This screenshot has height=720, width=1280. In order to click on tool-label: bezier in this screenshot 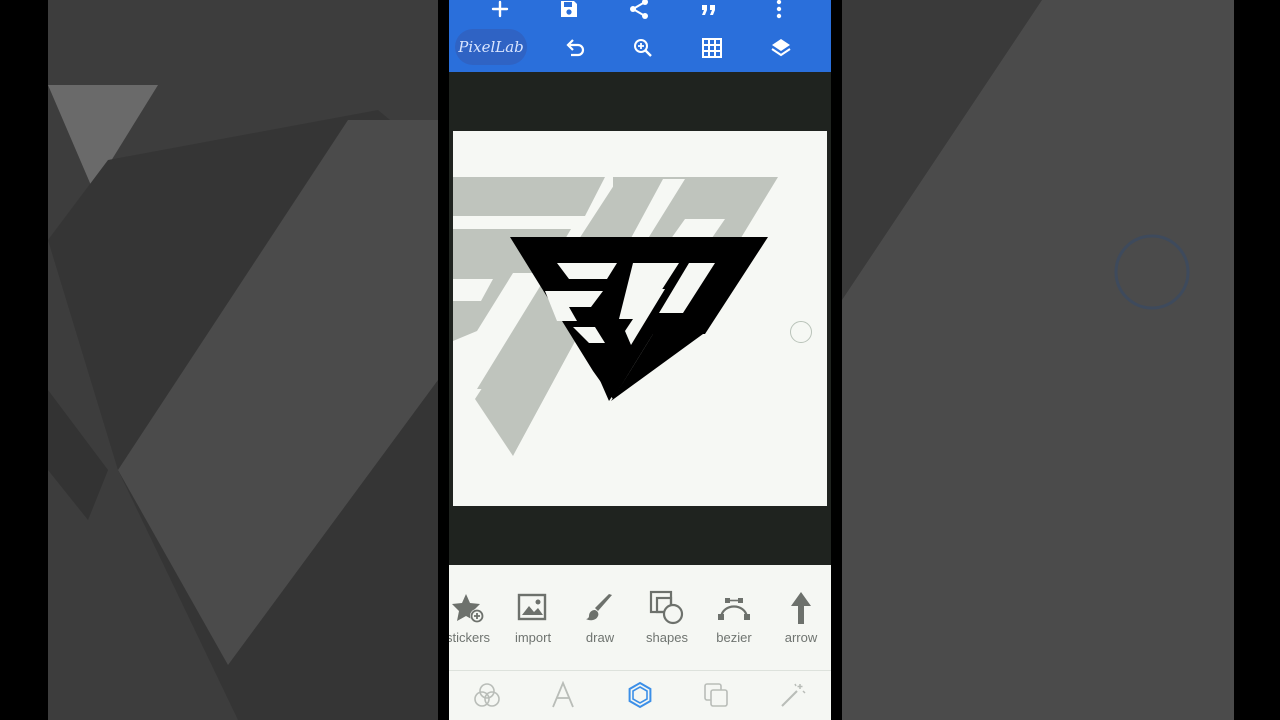, I will do `click(734, 637)`.